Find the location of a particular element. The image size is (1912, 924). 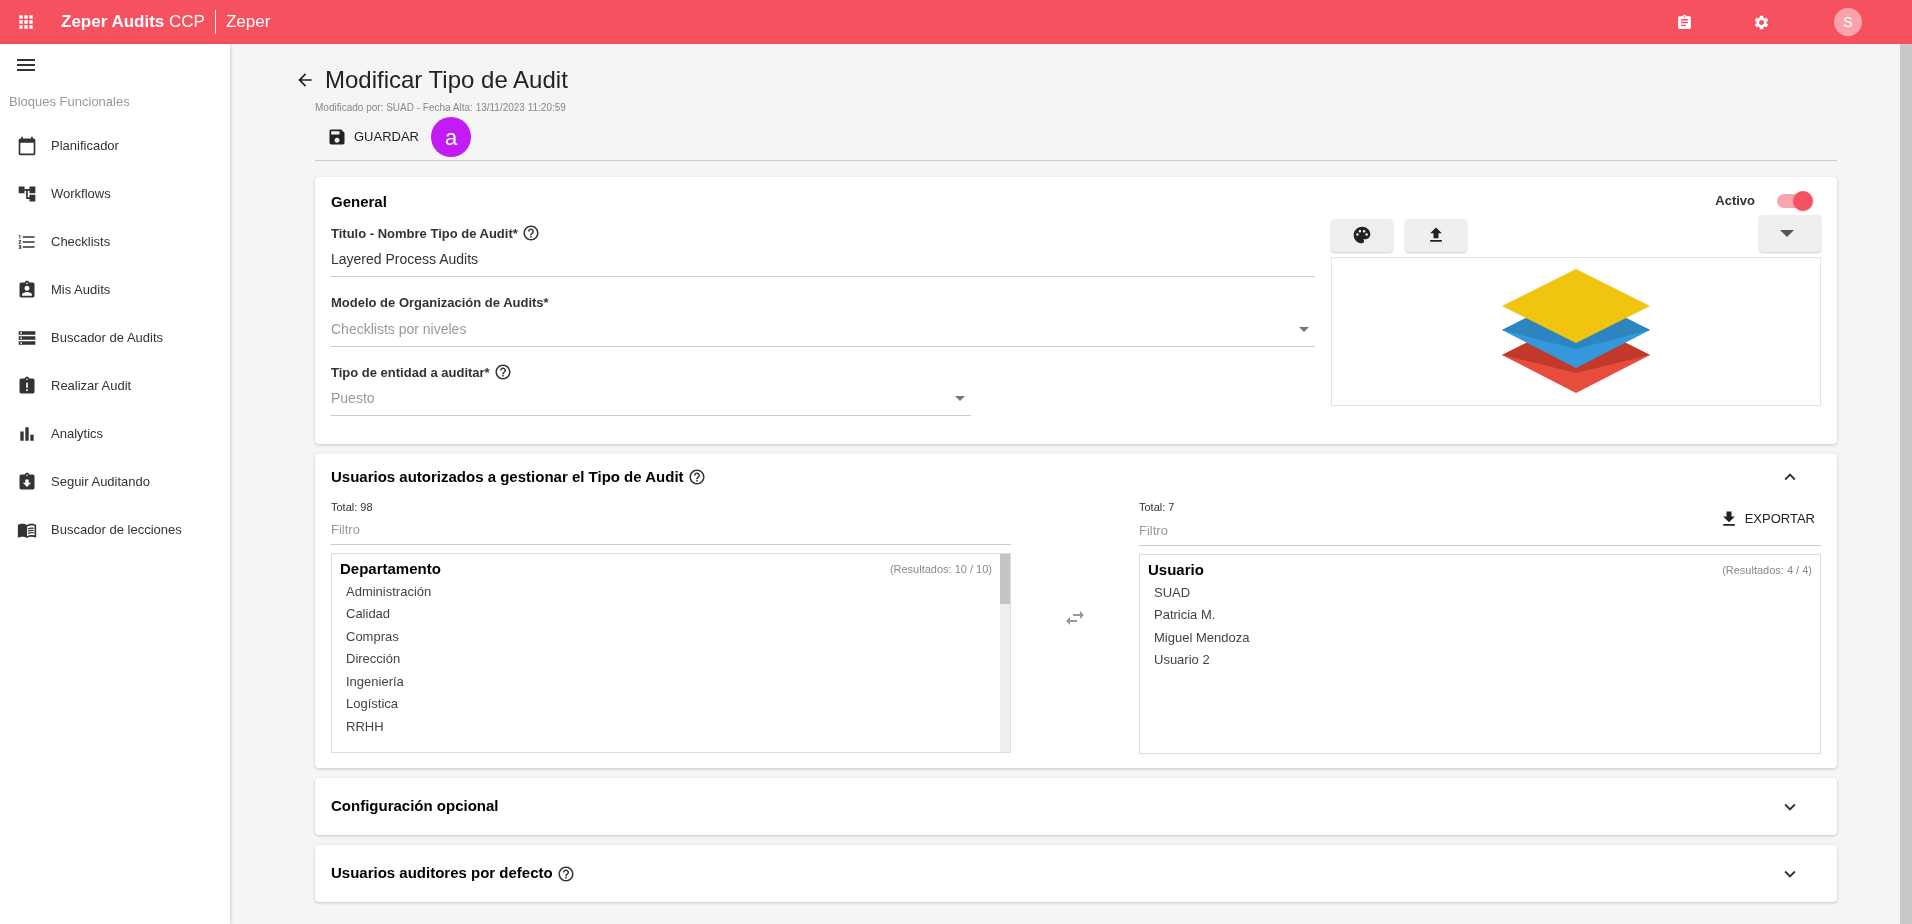

apps-grid-icon is located at coordinates (26, 22).